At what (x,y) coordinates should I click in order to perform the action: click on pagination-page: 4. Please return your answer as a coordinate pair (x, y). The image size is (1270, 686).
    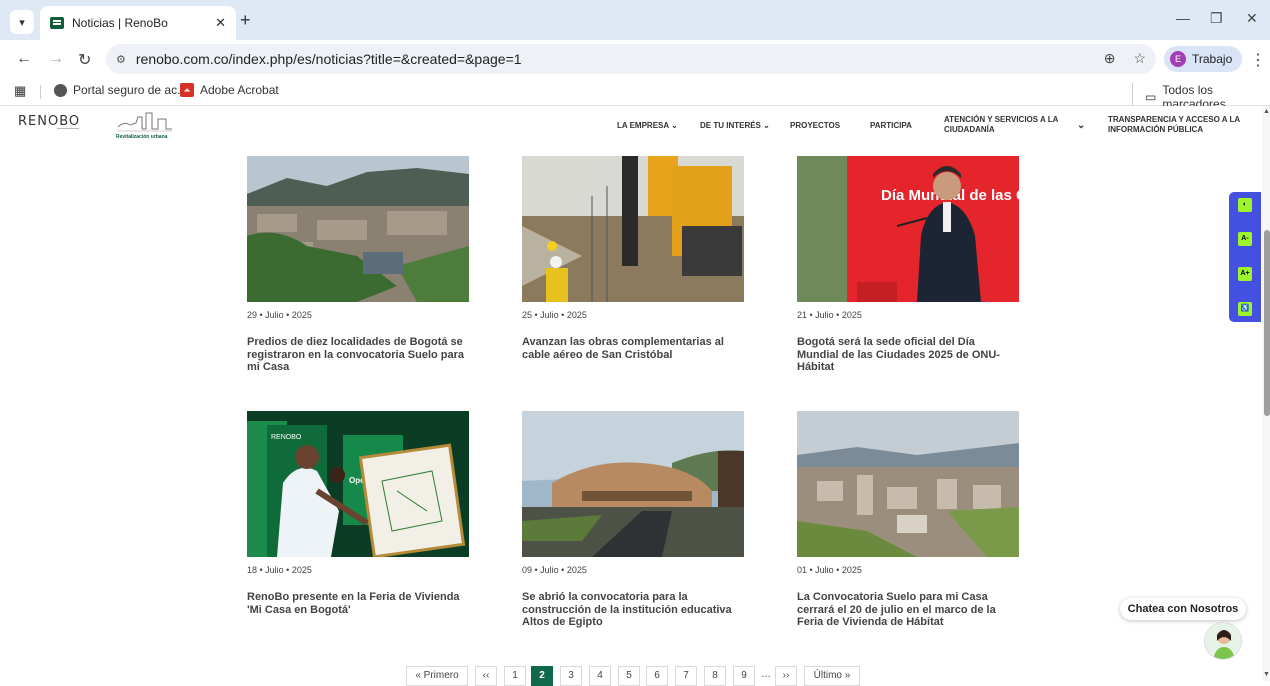
    Looking at the image, I should click on (600, 676).